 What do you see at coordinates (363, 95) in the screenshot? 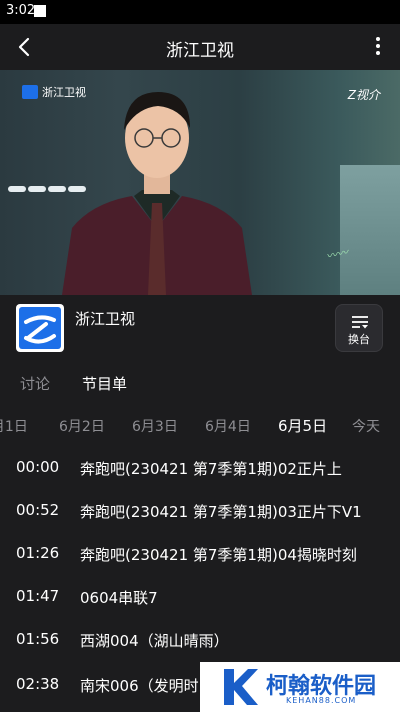
I see `z-shijie-logo: Z视介` at bounding box center [363, 95].